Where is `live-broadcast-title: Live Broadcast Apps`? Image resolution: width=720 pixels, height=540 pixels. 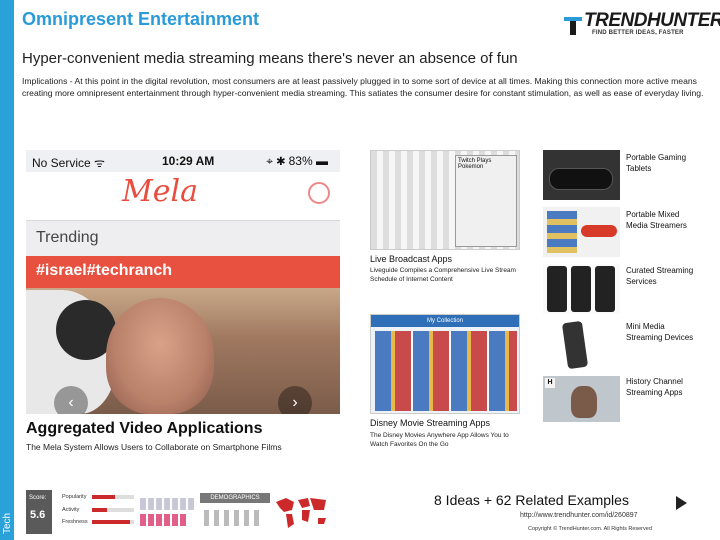 live-broadcast-title: Live Broadcast Apps is located at coordinates (411, 259).